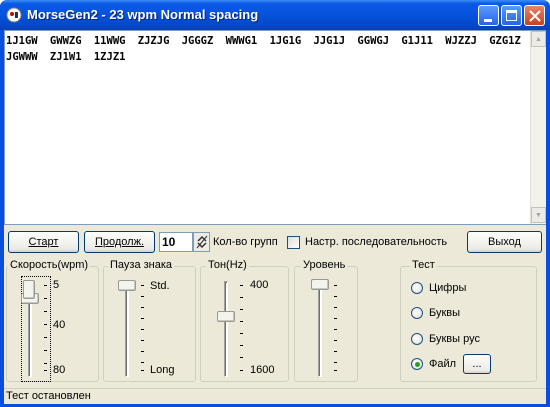 This screenshot has width=550, height=407. I want to click on group-count-spinner, so click(201, 242).